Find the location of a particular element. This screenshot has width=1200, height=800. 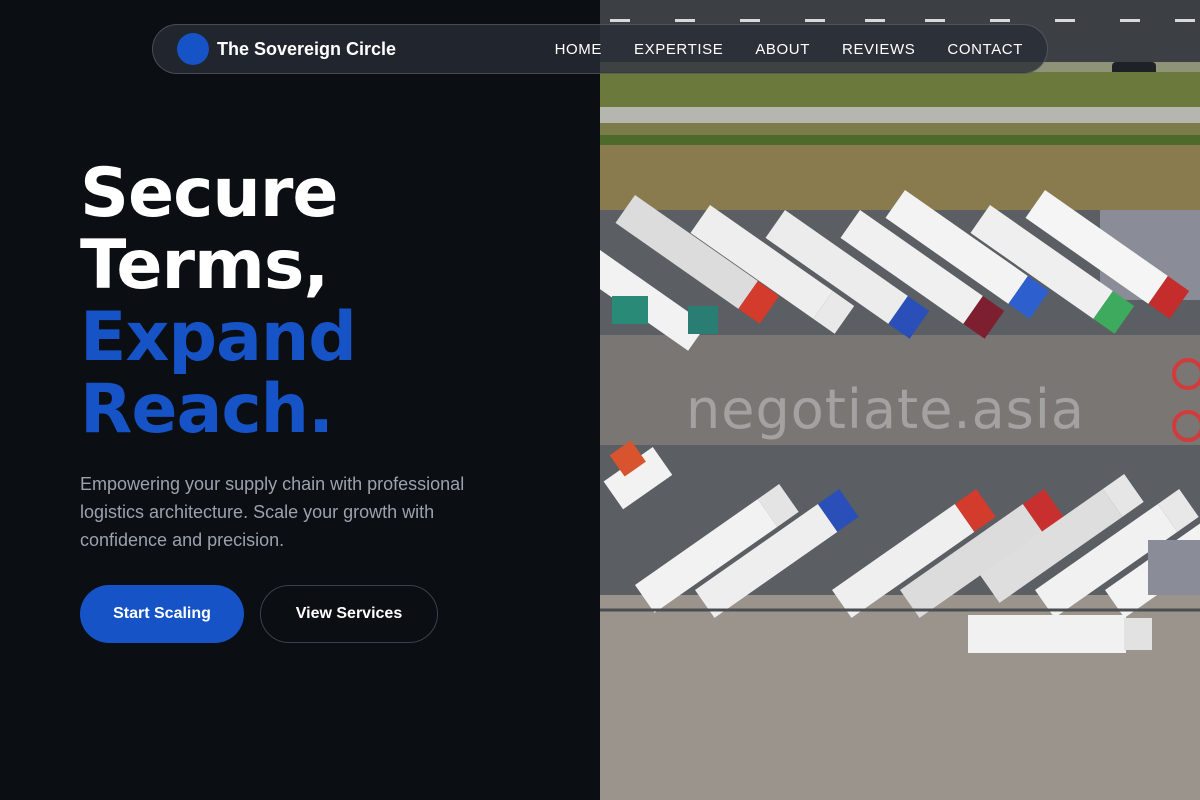

start-scaling-button: Start Scaling is located at coordinates (162, 614).